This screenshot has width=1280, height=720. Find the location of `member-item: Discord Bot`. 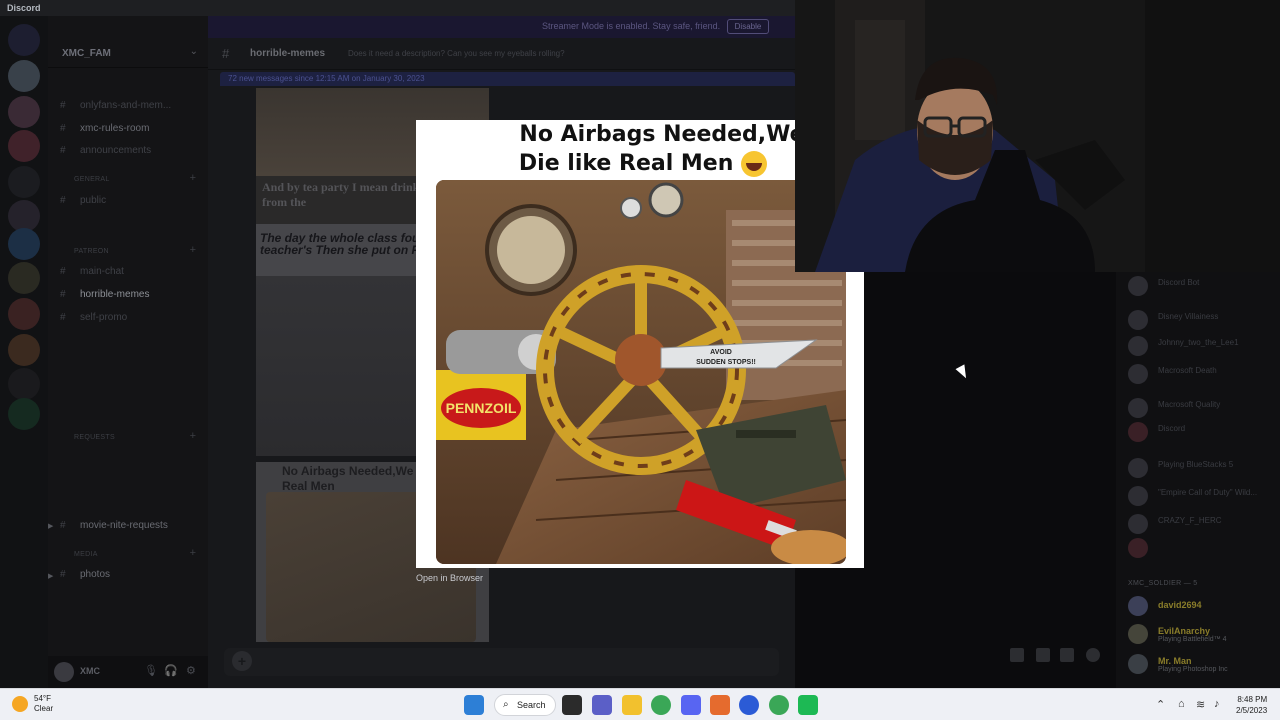

member-item: Discord Bot is located at coordinates (1203, 286).